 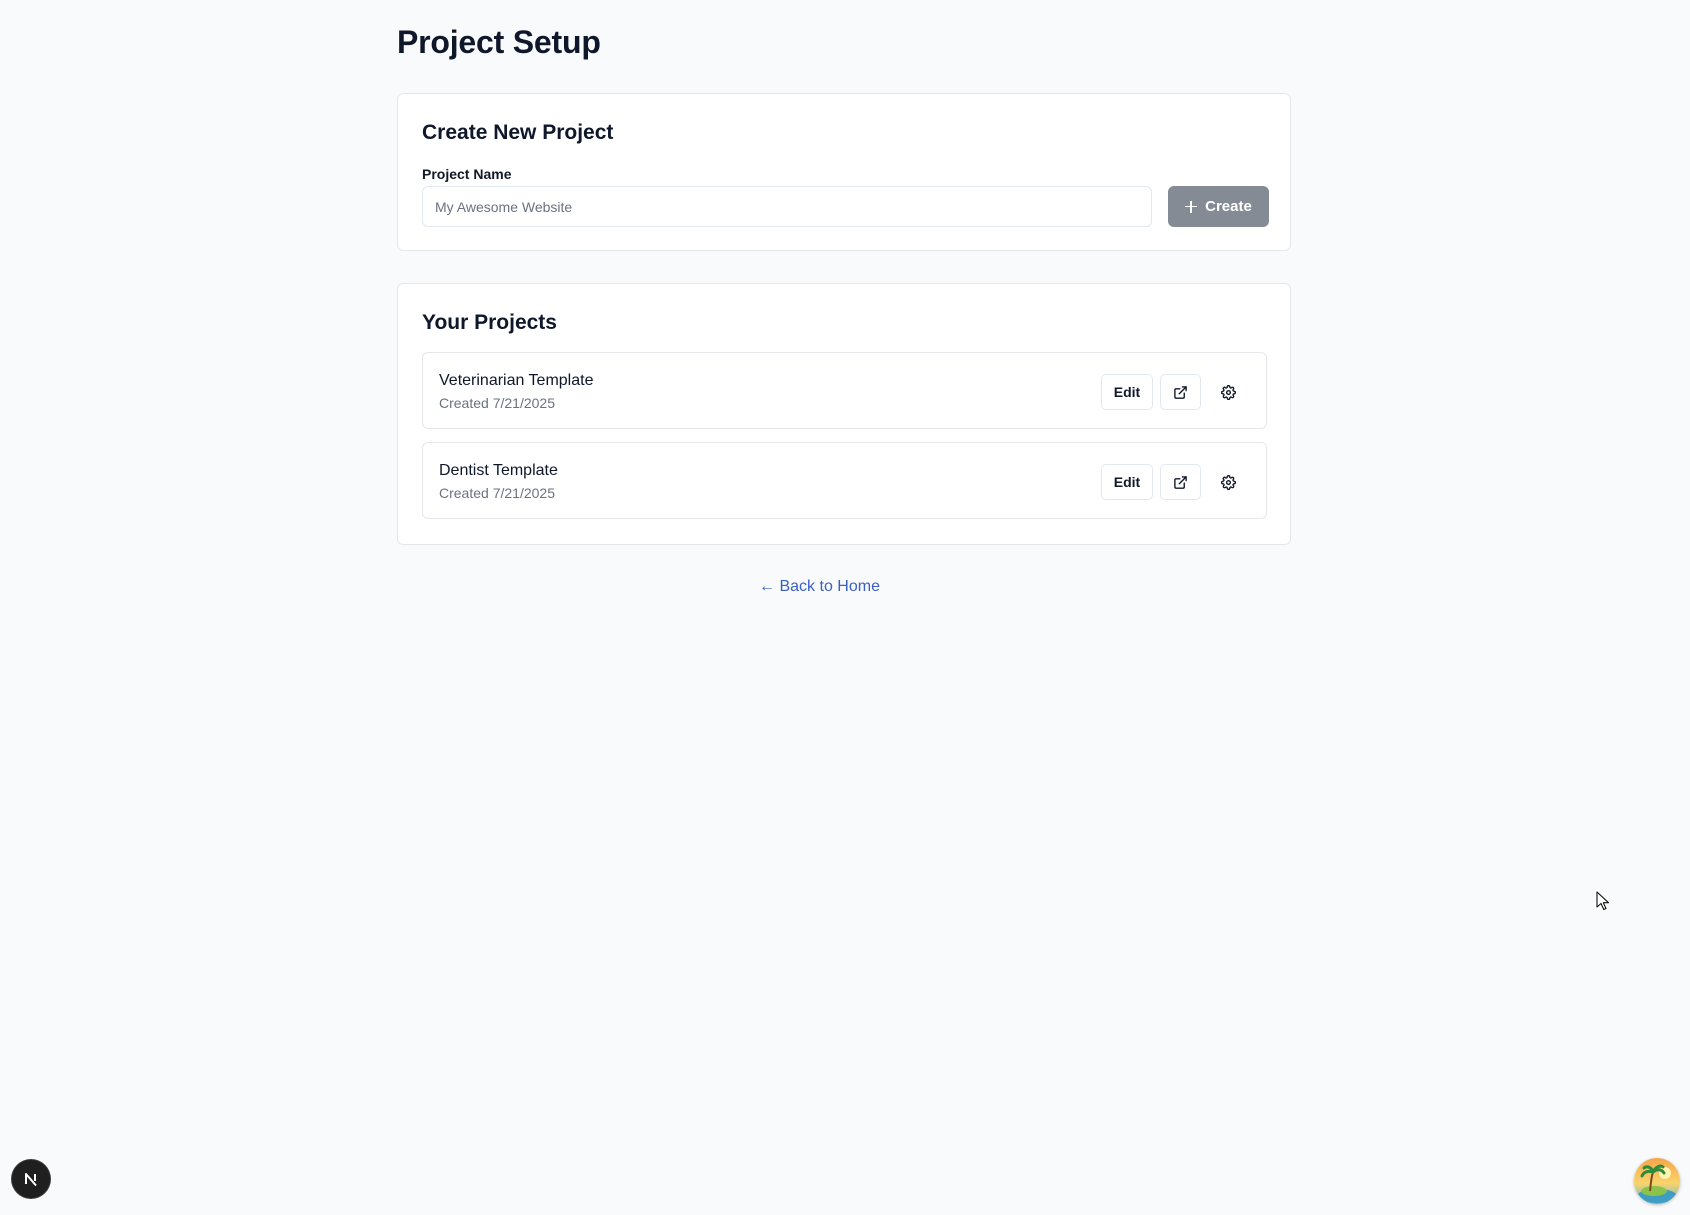 What do you see at coordinates (518, 132) in the screenshot?
I see `create-project-heading: Create New Project` at bounding box center [518, 132].